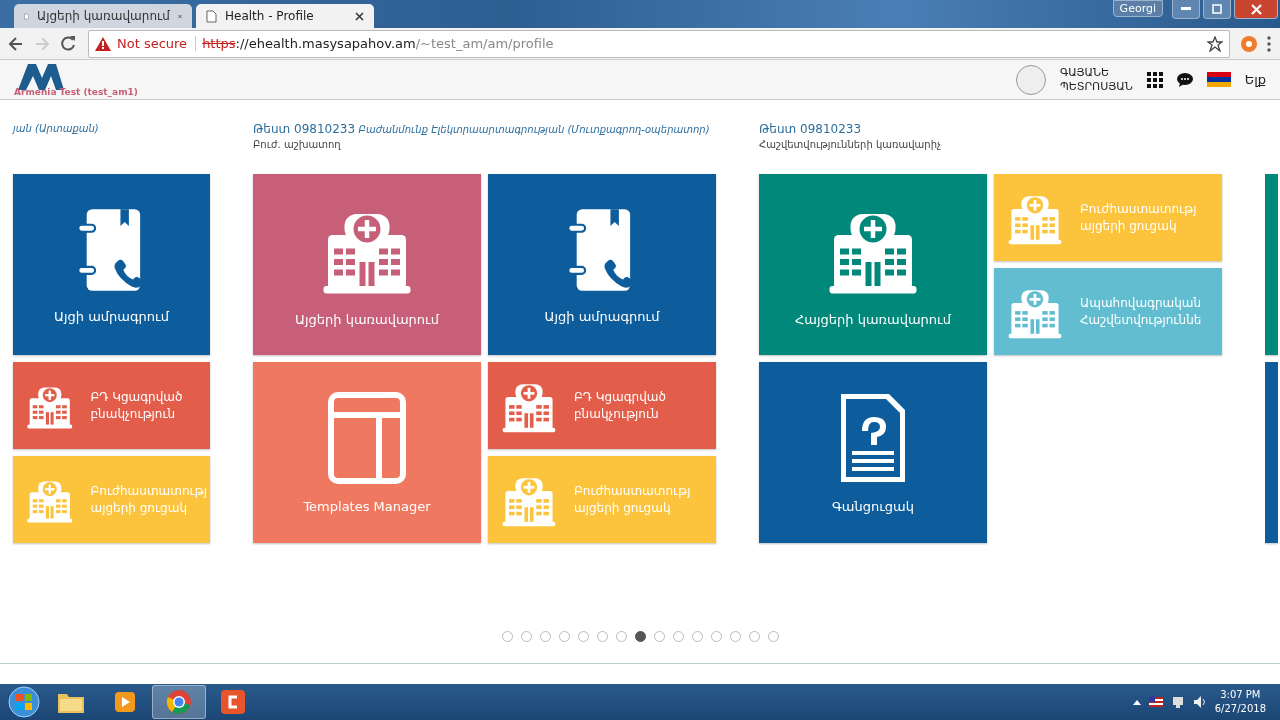  Describe the element at coordinates (378, 43) in the screenshot. I see `url-text: https://ehealth.masysapahov.am/~test_am/am/profile` at that location.